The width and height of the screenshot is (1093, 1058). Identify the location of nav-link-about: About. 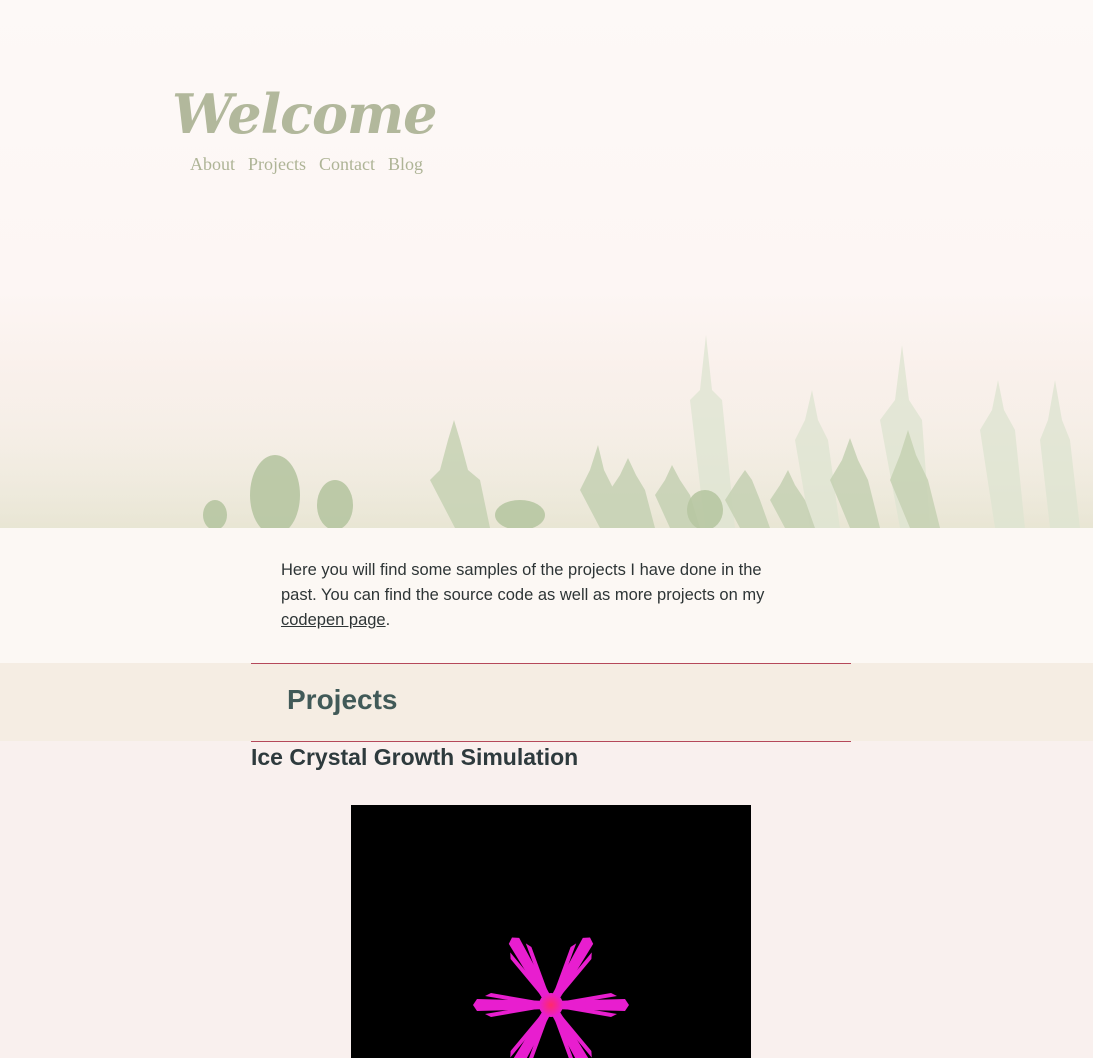
(212, 164).